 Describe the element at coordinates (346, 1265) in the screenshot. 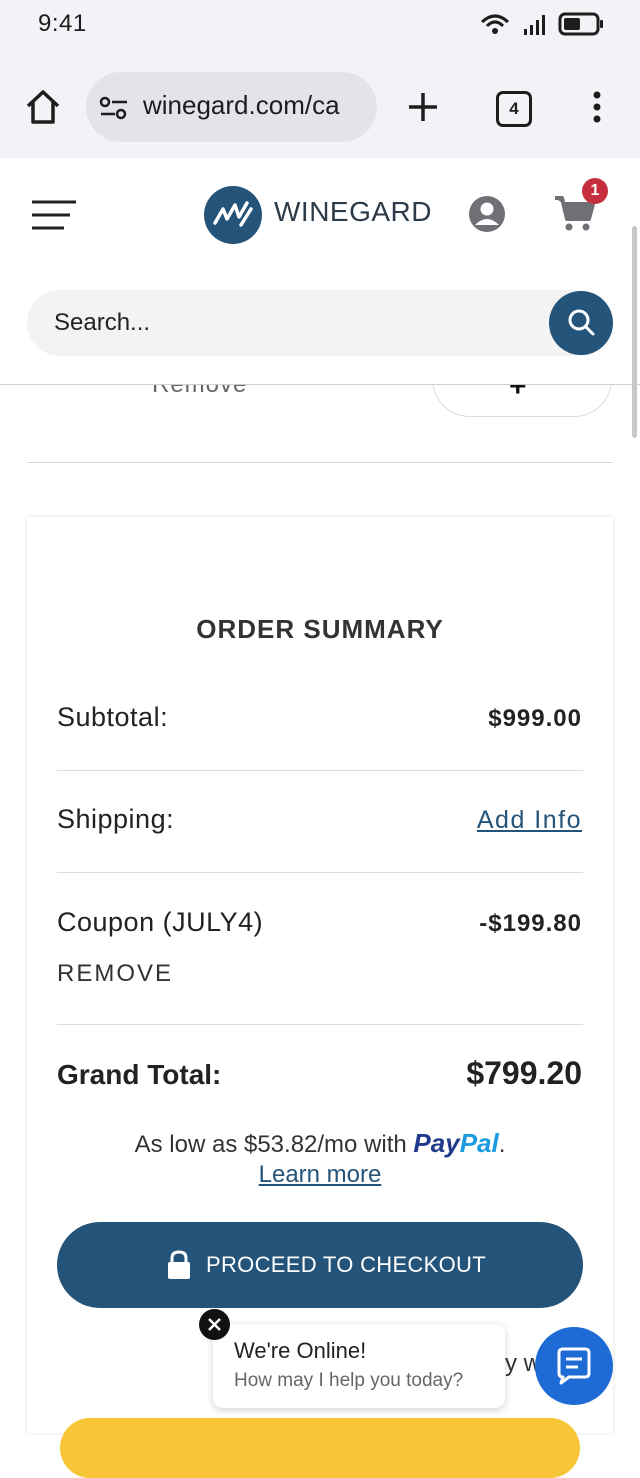

I see `checkout-button-label: PROCEED TO CHECKOUT` at that location.